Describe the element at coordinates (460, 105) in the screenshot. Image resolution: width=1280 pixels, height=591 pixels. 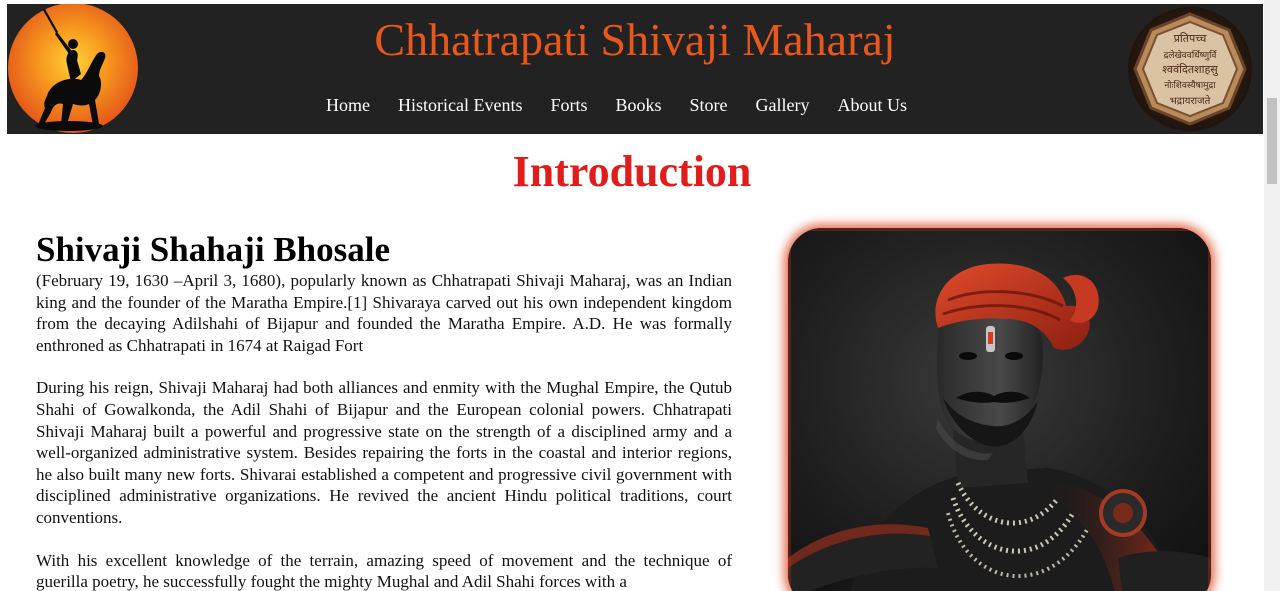
I see `nav-historical-events: Historical Events` at that location.